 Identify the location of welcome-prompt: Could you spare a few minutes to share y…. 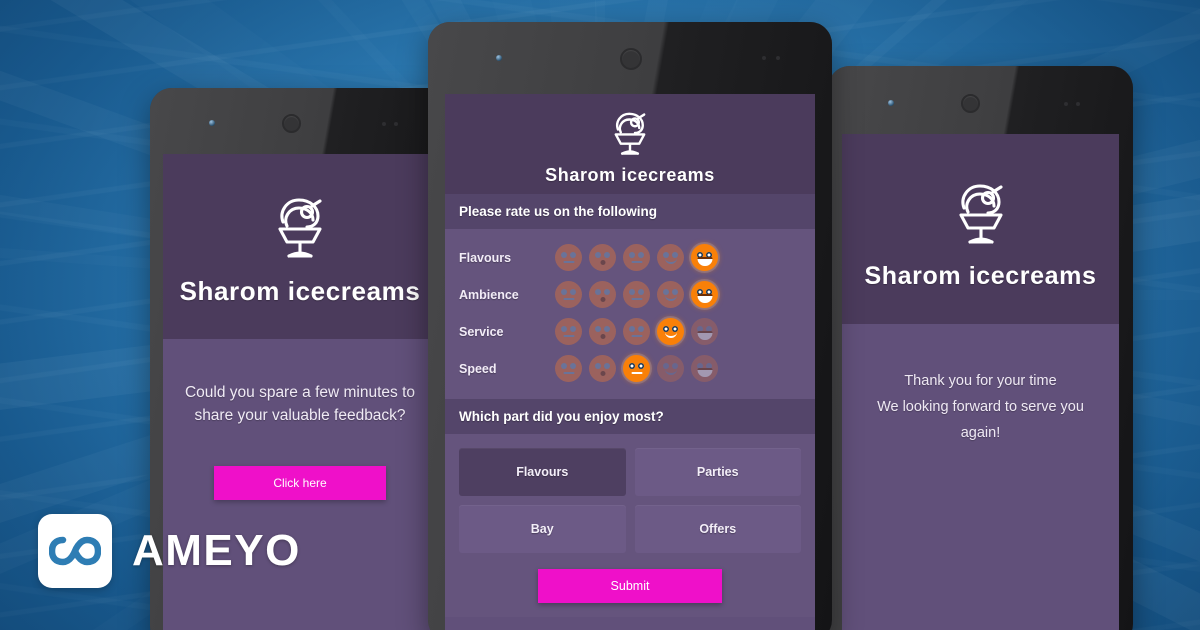
(300, 404).